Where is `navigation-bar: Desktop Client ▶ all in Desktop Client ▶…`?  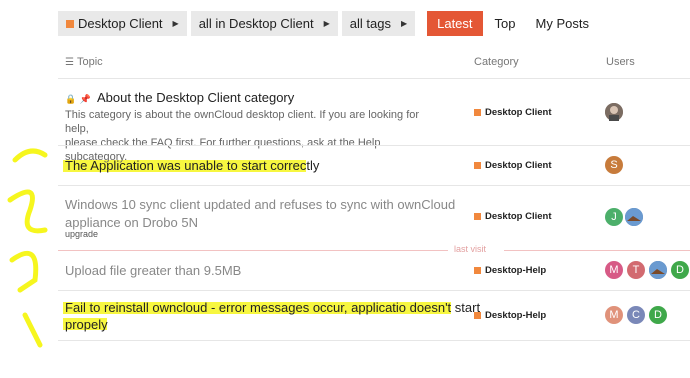
navigation-bar: Desktop Client ▶ all in Desktop Client ▶… is located at coordinates (323, 23).